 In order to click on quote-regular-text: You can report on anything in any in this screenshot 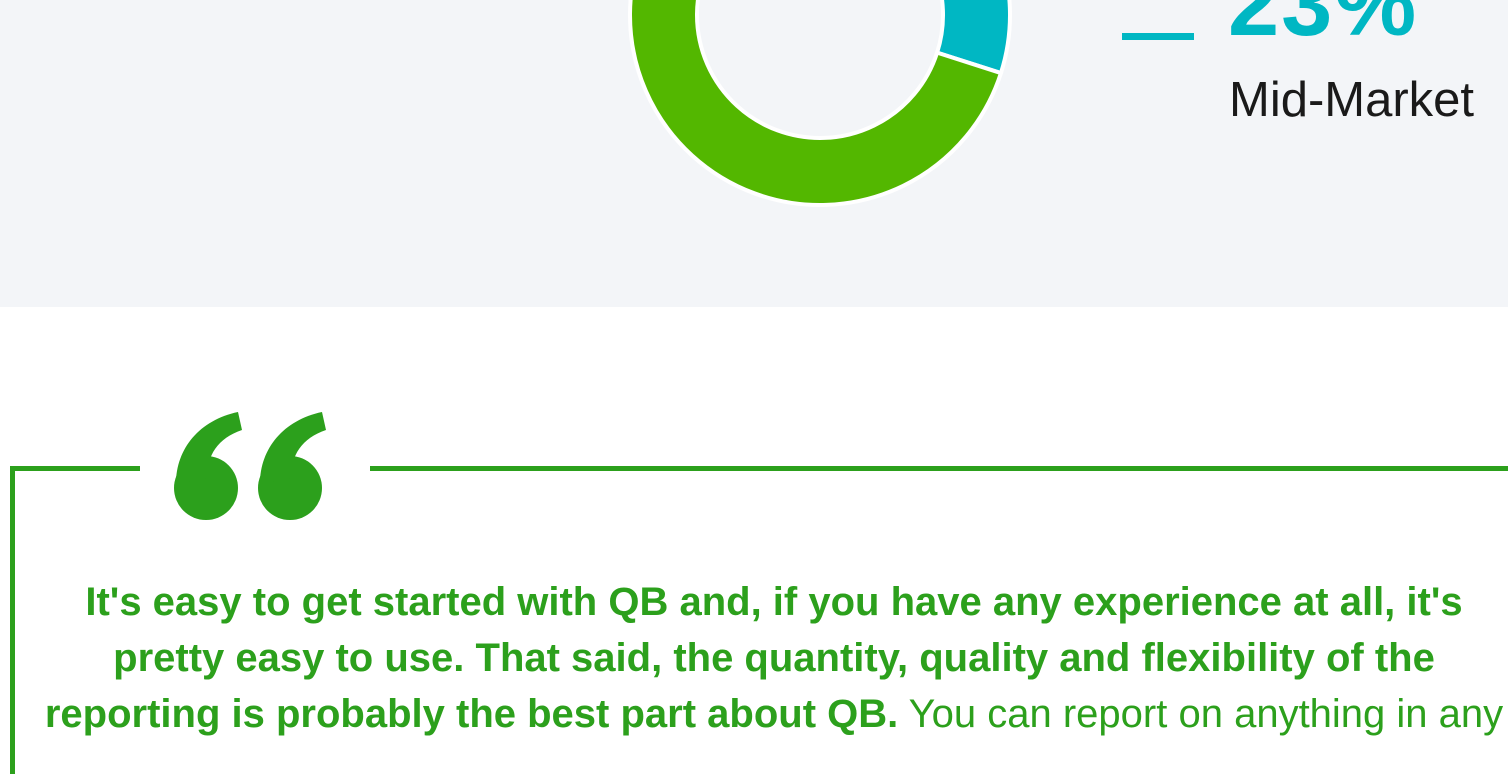, I will do `click(1201, 714)`.